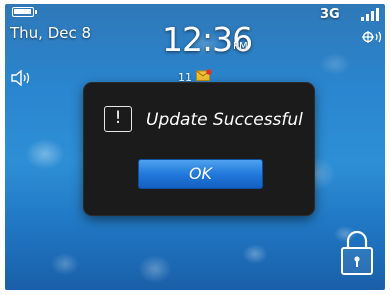 The width and height of the screenshot is (390, 295). I want to click on clock-time: 12:36, so click(207, 39).